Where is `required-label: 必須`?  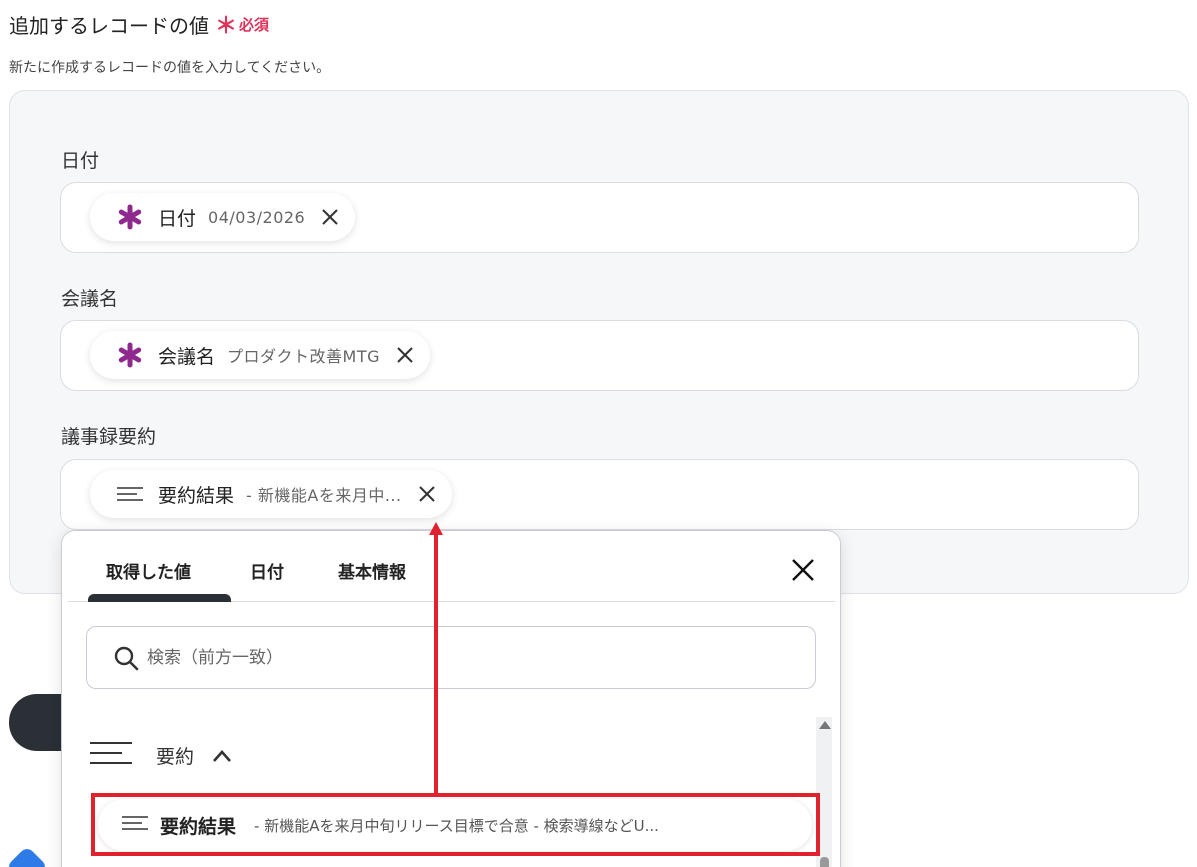 required-label: 必須 is located at coordinates (254, 25).